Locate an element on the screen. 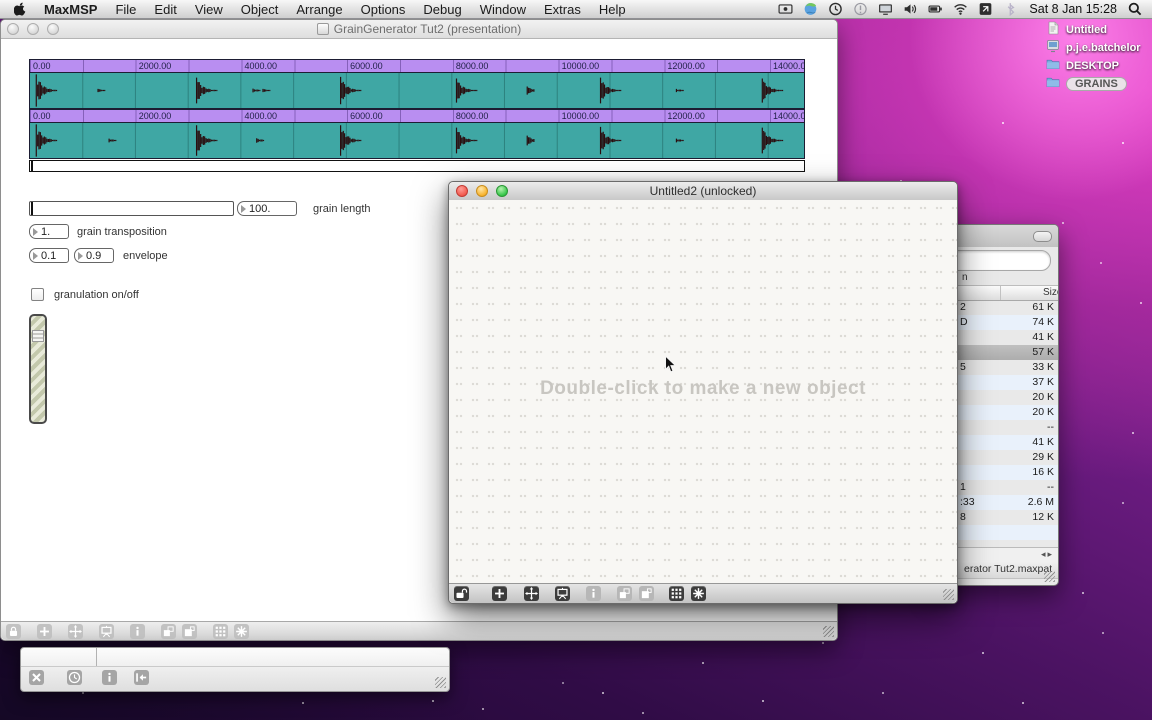  desktop-icon-untitled: Untitled is located at coordinates (1076, 30).